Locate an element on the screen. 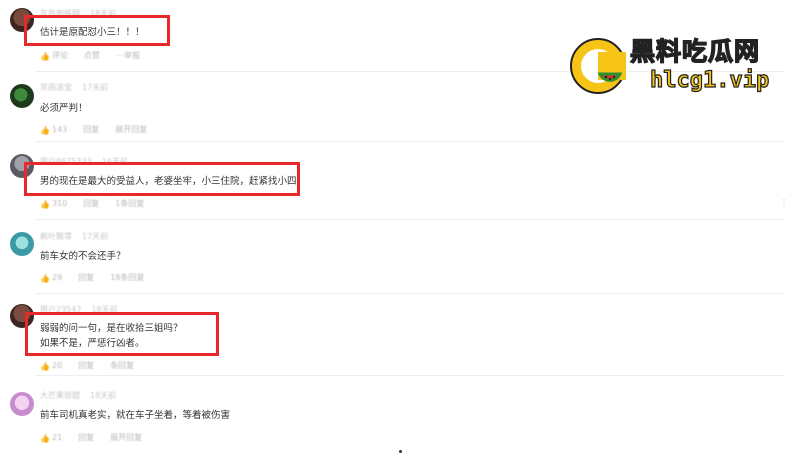 Image resolution: width=800 pixels, height=458 pixels. like-button: 👍 21 is located at coordinates (51, 438).